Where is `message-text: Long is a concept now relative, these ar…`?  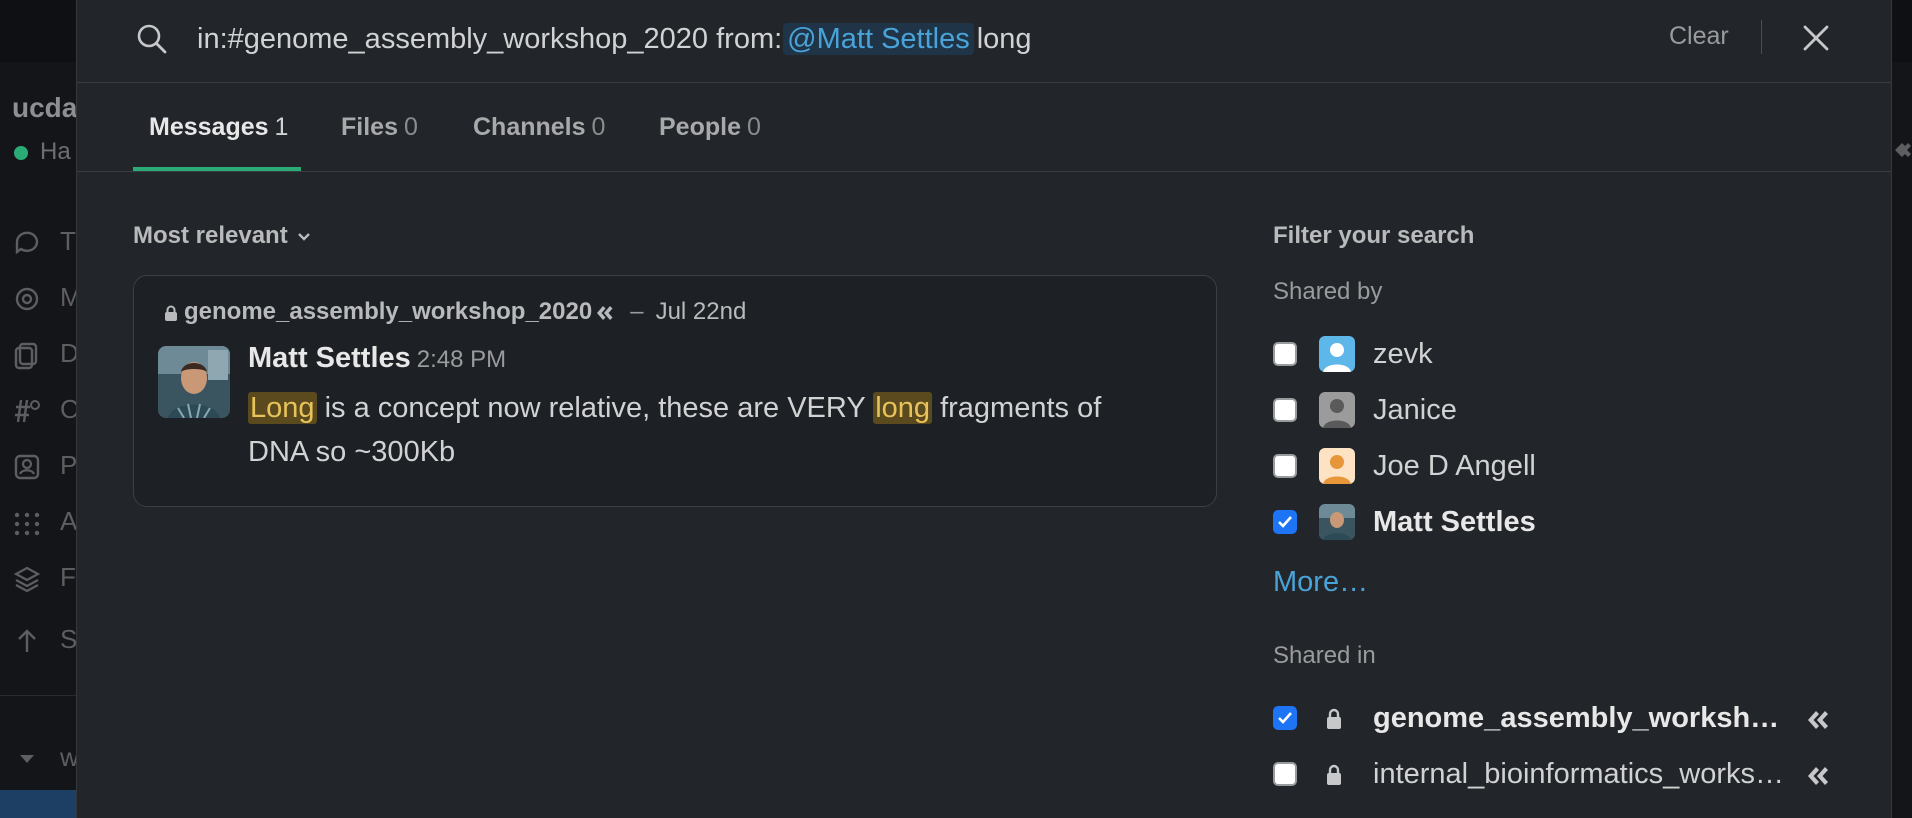
message-text: Long is a concept now relative, these ar… is located at coordinates (698, 430).